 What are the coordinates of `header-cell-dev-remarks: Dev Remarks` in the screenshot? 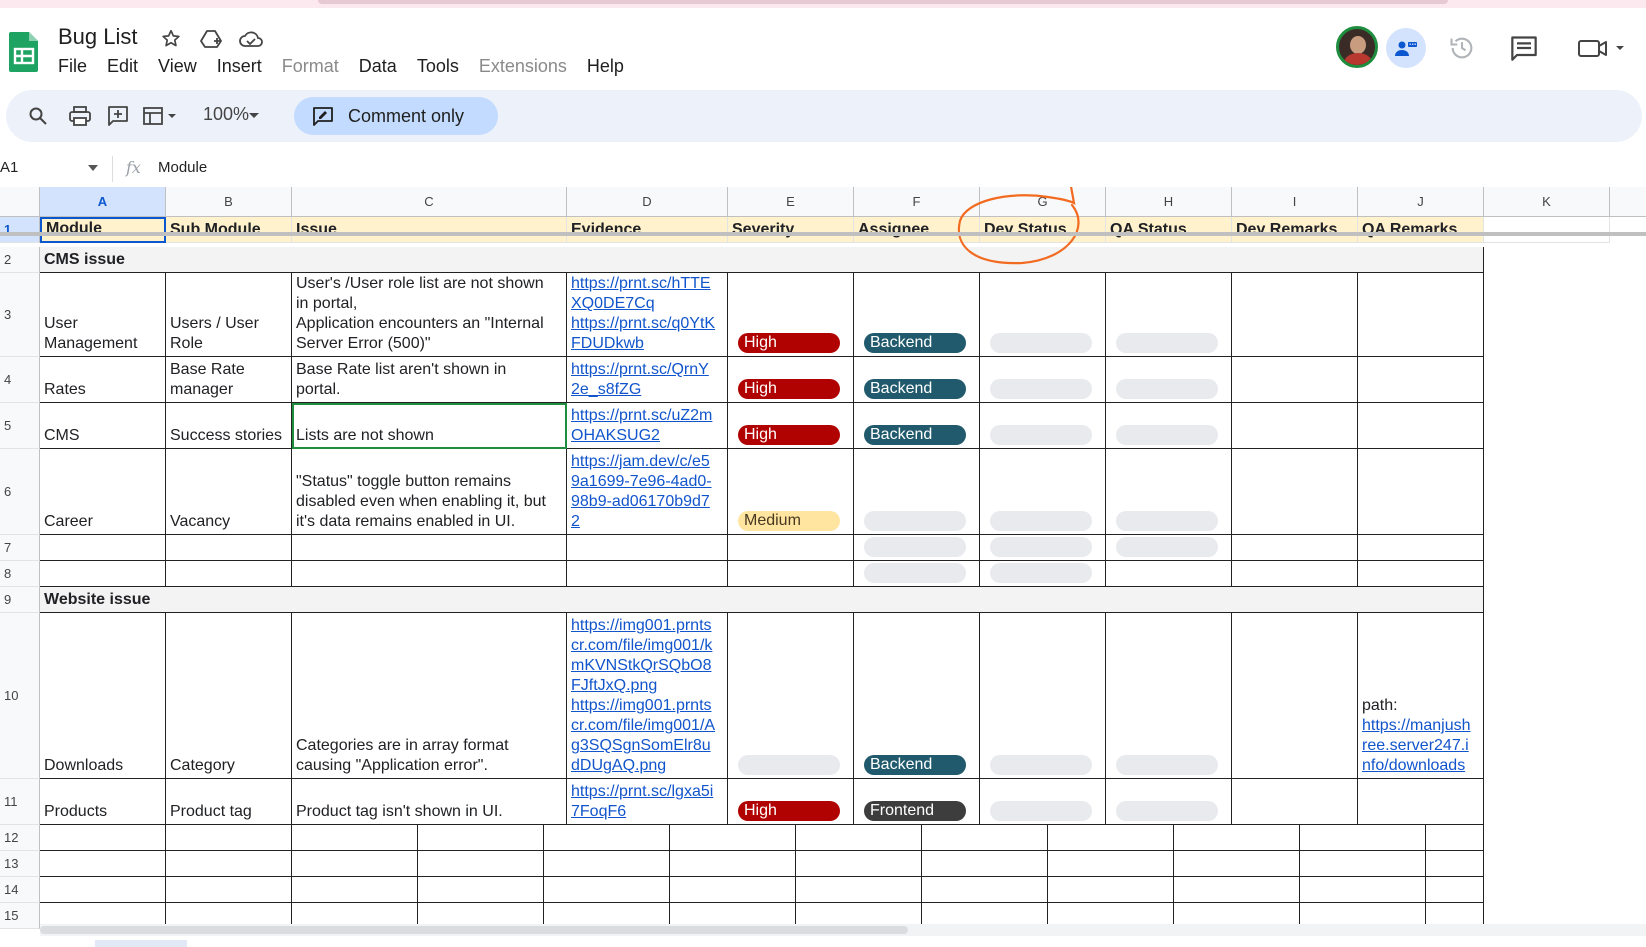 It's located at (1295, 230).